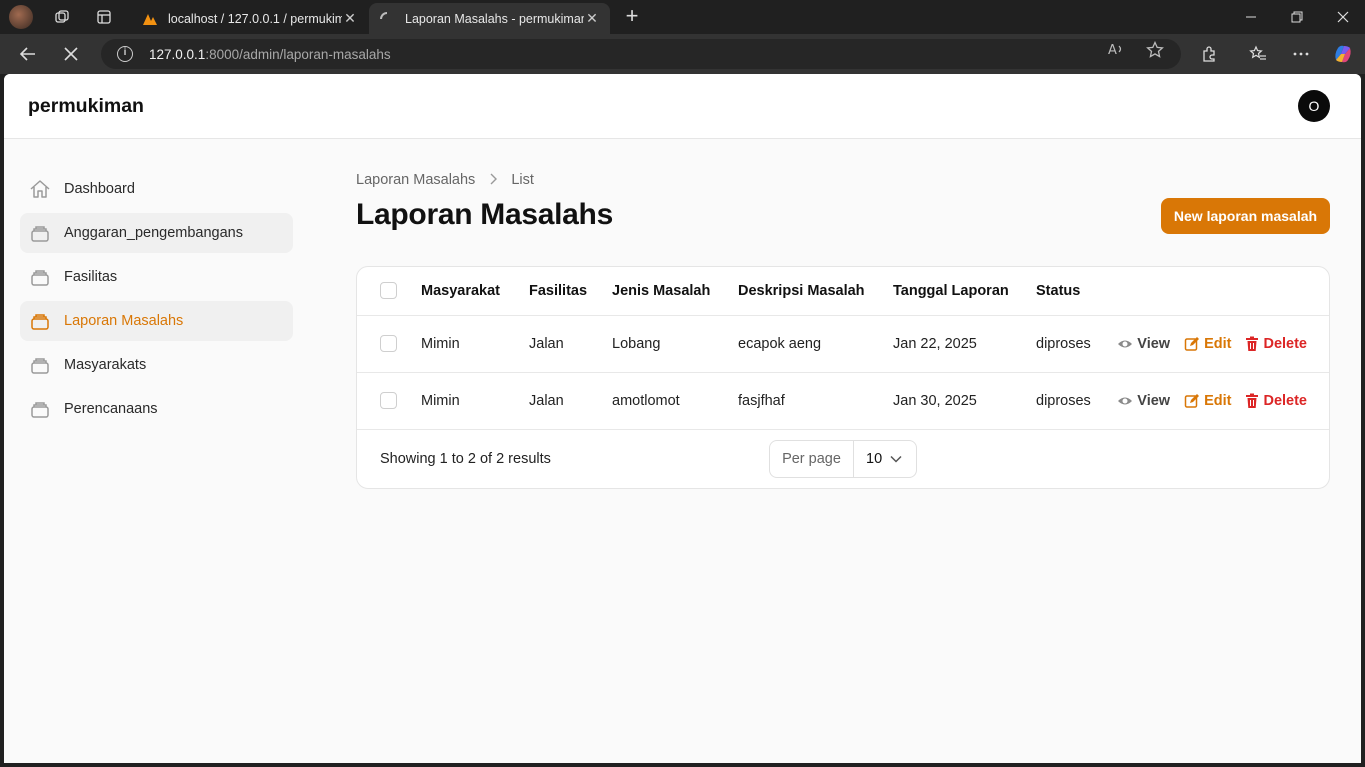 The image size is (1365, 767). I want to click on per-page-select: Per page 10, so click(843, 459).